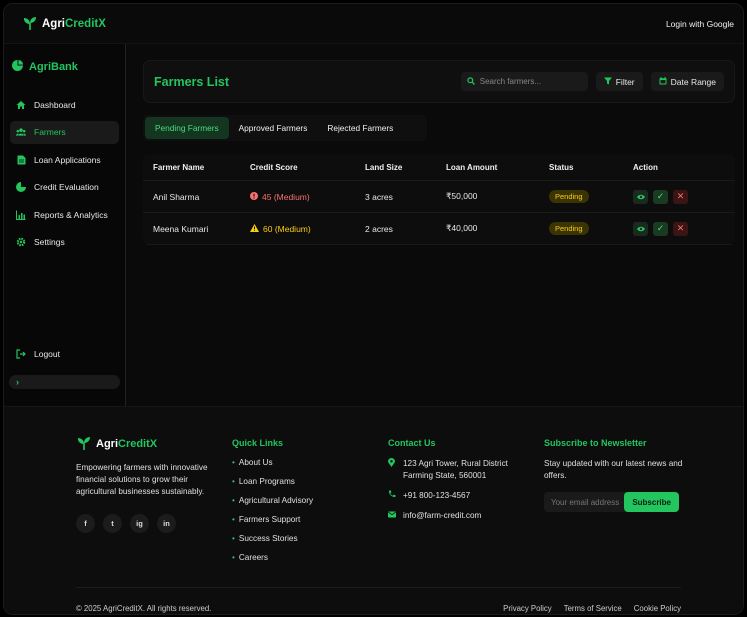  What do you see at coordinates (126, 444) in the screenshot?
I see `footer-brand-name: AgriCreditX` at bounding box center [126, 444].